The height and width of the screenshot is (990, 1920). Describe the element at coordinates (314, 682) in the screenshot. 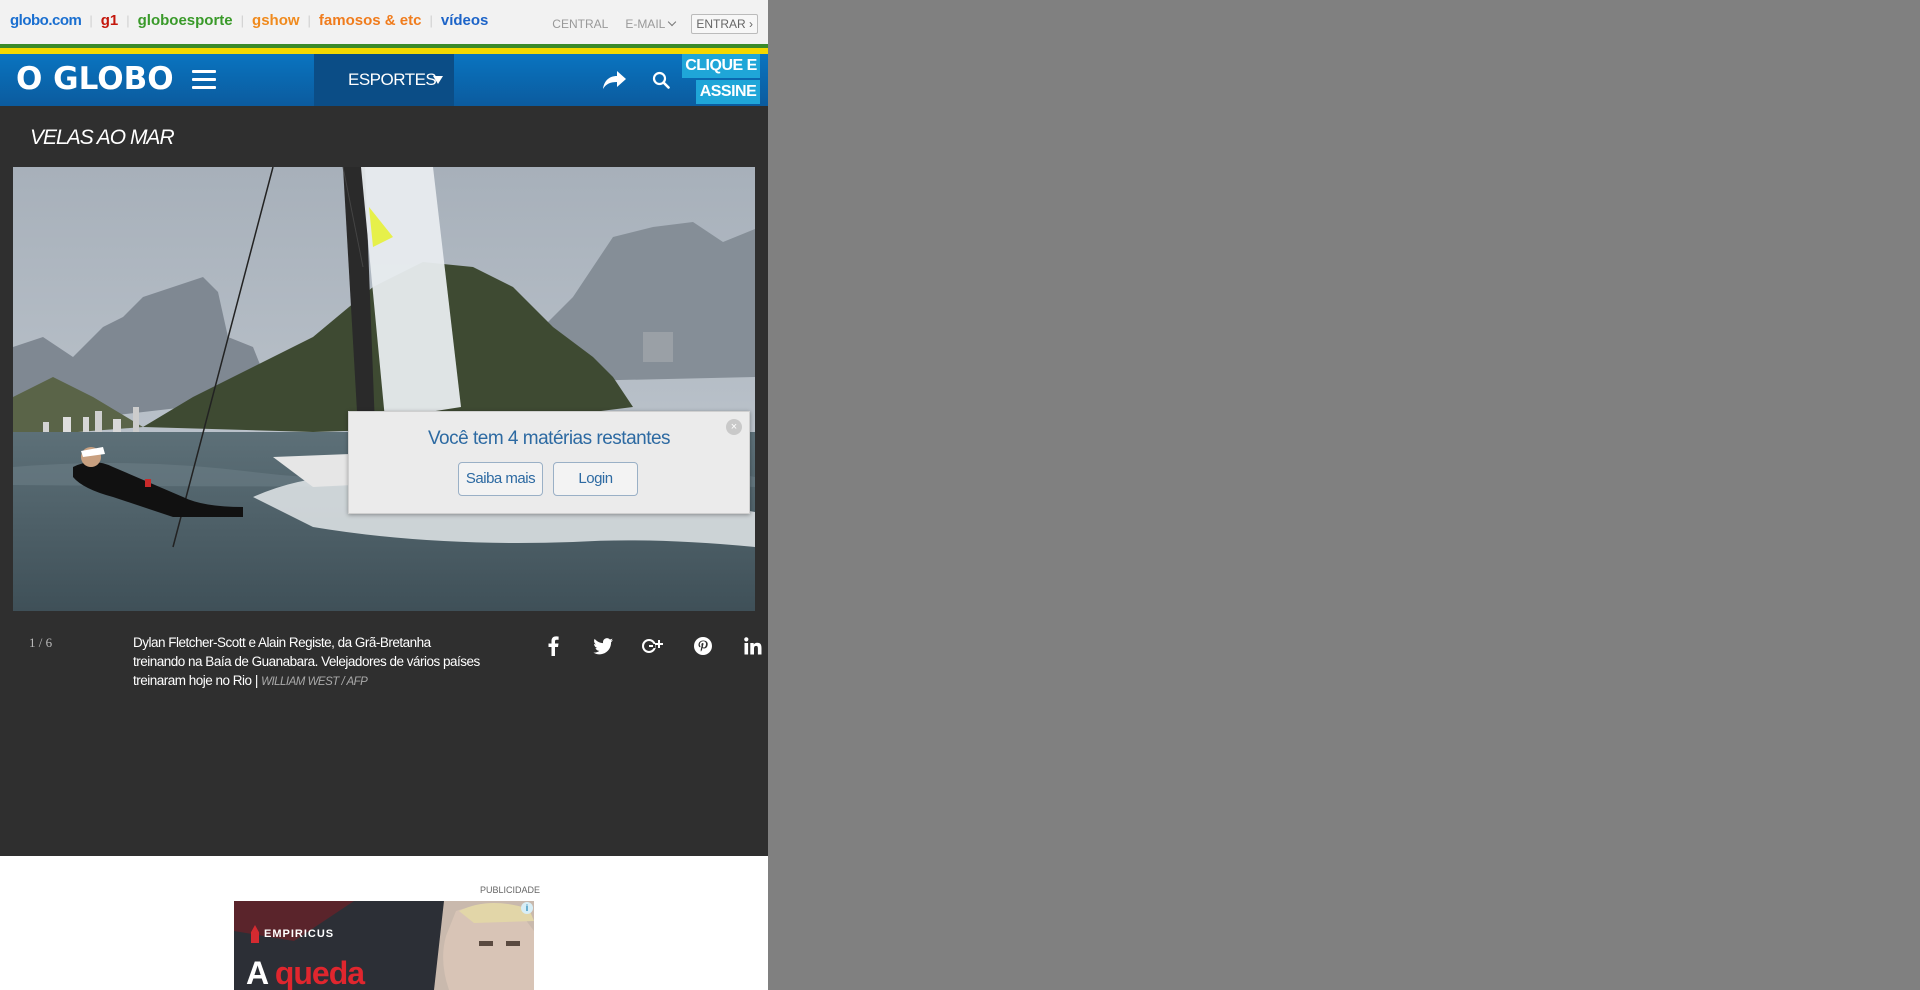

I see `photo-credit: WILLIAM WEST / AFP` at that location.